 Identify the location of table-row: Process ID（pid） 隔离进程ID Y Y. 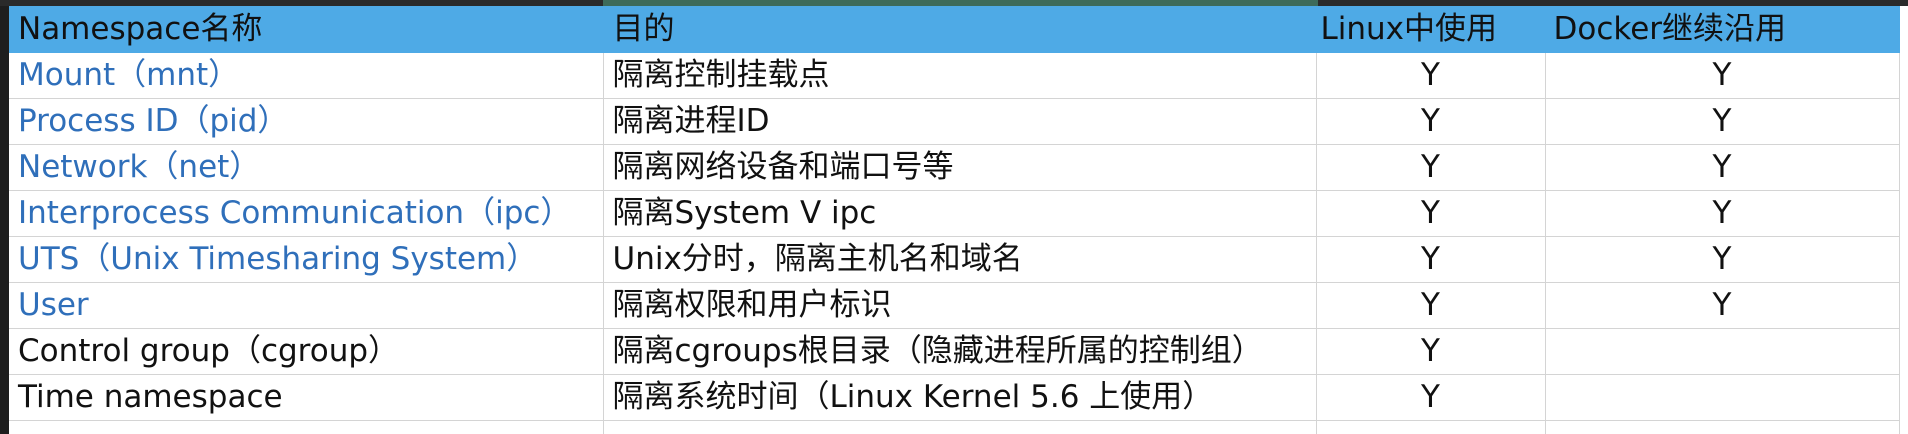
(954, 121).